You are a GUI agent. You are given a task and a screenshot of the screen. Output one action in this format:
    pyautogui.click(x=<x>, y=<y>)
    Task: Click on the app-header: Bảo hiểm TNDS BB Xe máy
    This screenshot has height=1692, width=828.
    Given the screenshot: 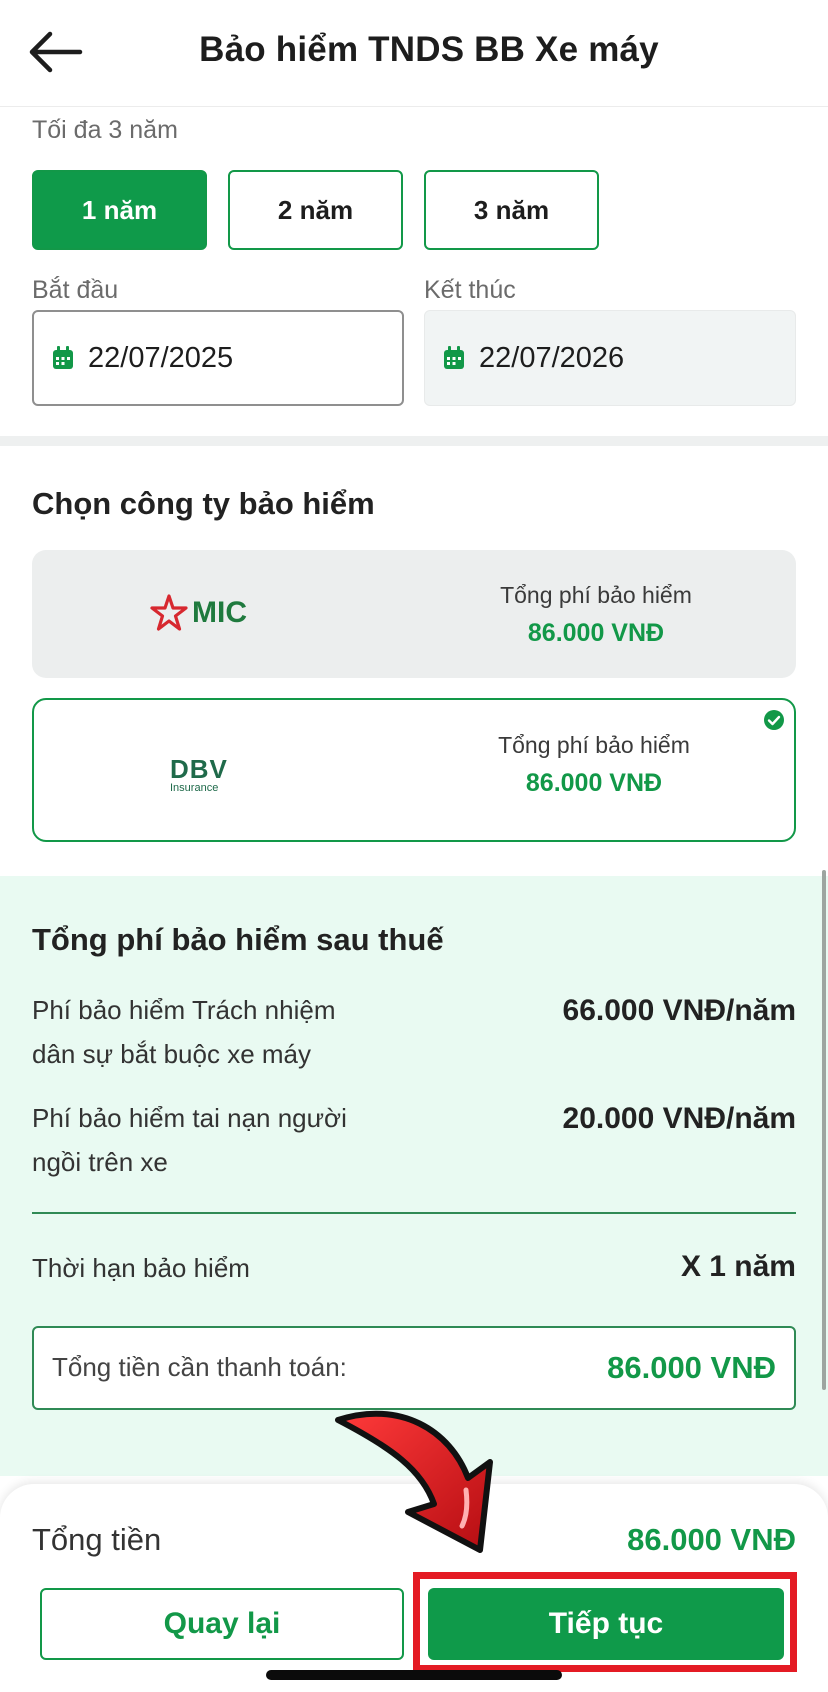 What is the action you would take?
    pyautogui.click(x=414, y=53)
    